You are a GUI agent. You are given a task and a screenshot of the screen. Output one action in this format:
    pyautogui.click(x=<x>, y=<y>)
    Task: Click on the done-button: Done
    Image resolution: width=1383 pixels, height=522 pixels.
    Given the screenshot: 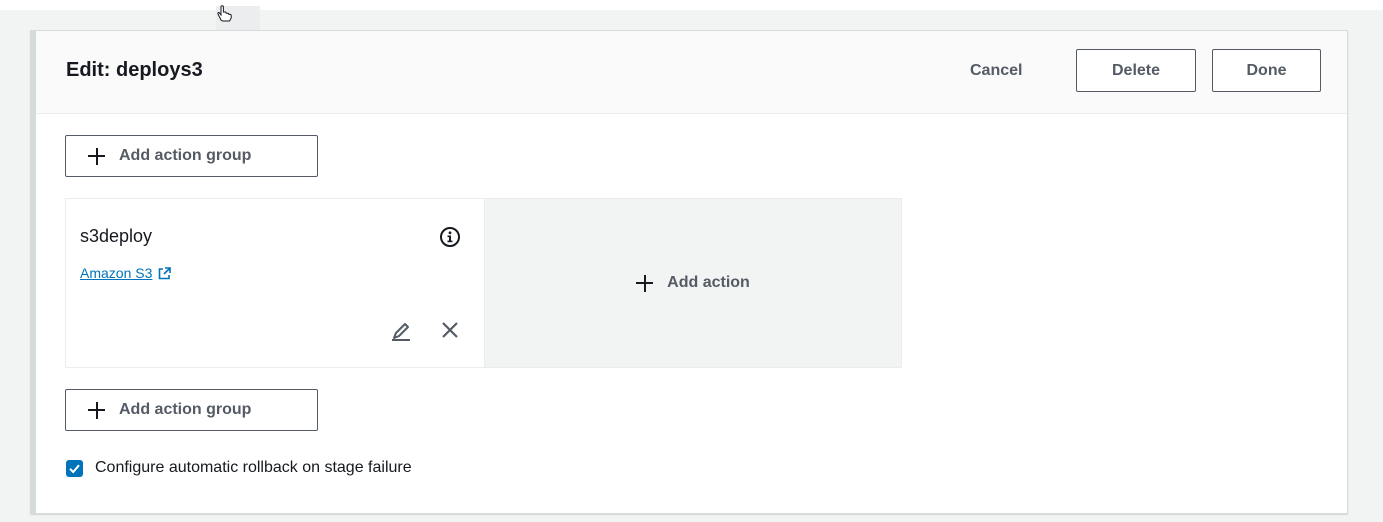 What is the action you would take?
    pyautogui.click(x=1266, y=70)
    